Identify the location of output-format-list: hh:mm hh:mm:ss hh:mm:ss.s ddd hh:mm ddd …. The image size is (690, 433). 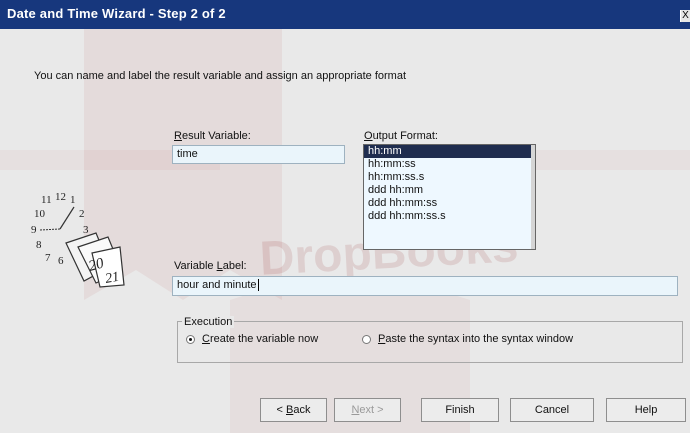
(449, 197).